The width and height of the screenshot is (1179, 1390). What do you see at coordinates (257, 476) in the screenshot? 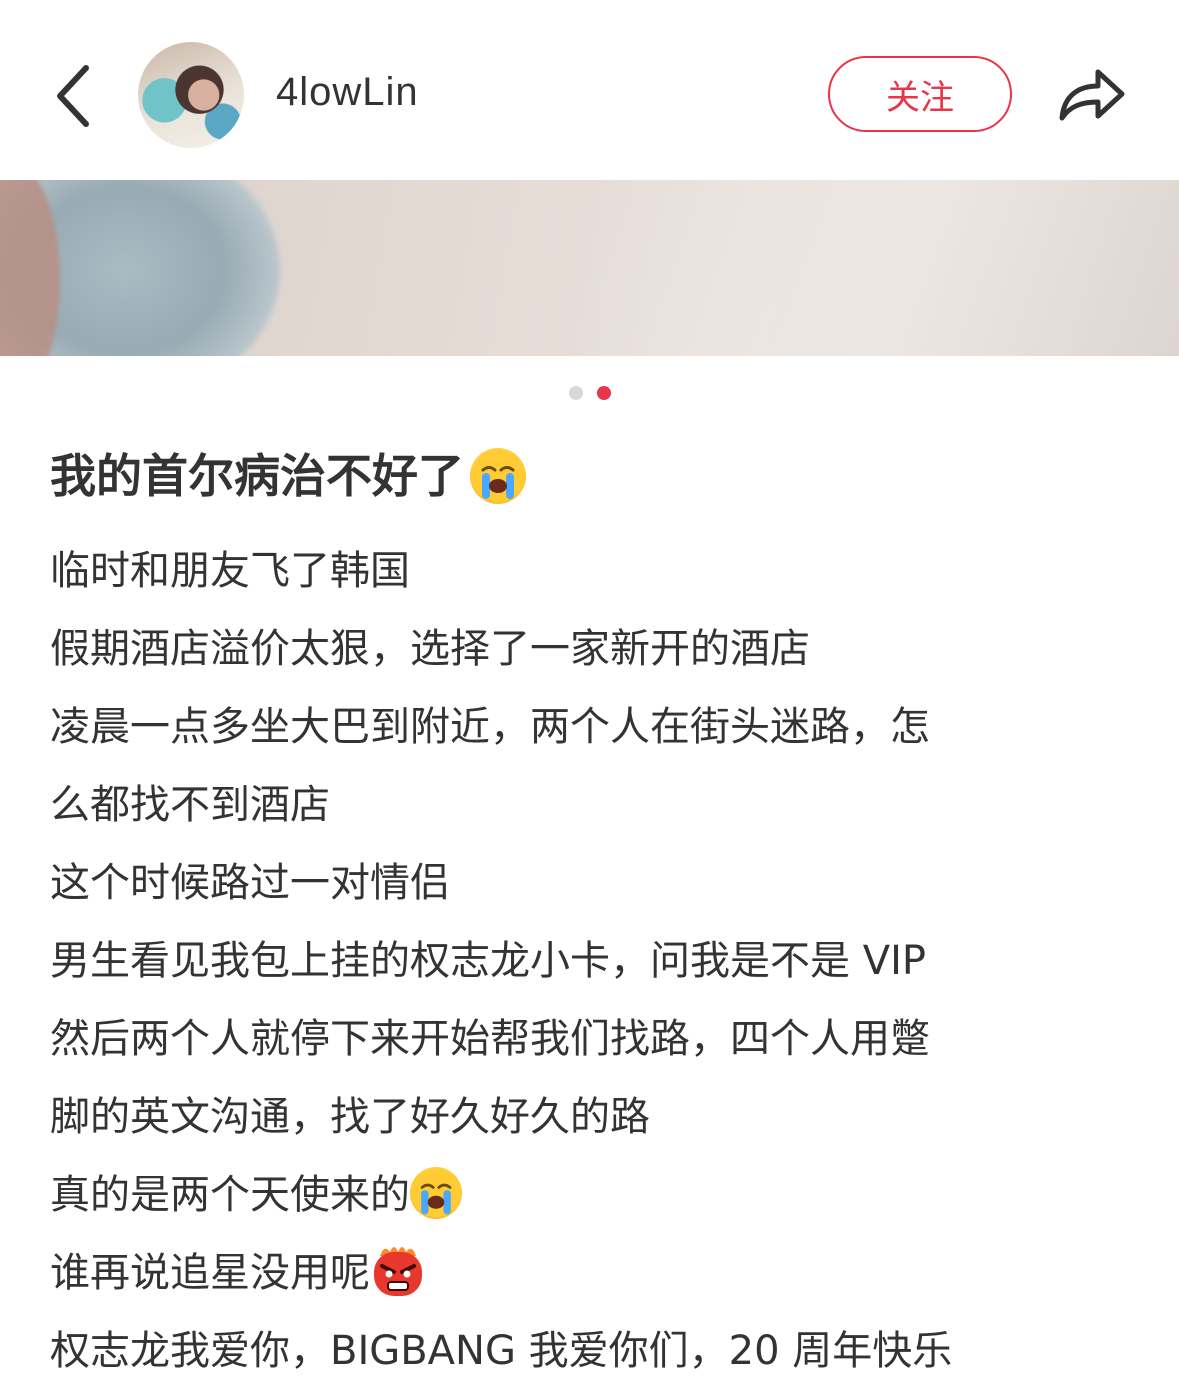
I see `post-title-text: 我的首尔病治不好了` at bounding box center [257, 476].